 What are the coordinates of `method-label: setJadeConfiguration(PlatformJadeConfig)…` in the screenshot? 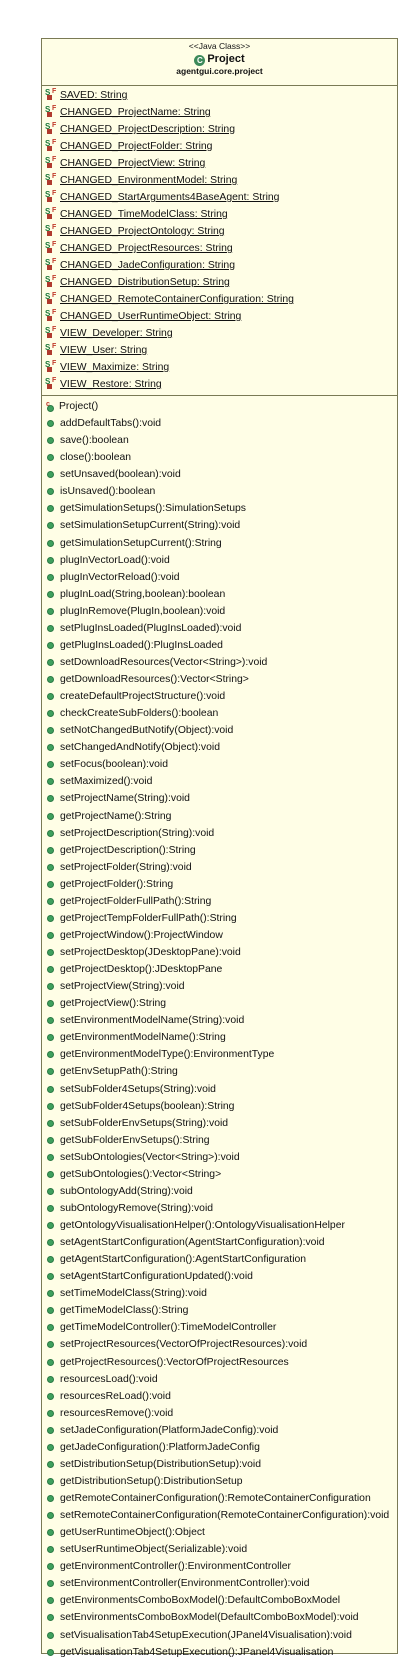 It's located at (169, 1430).